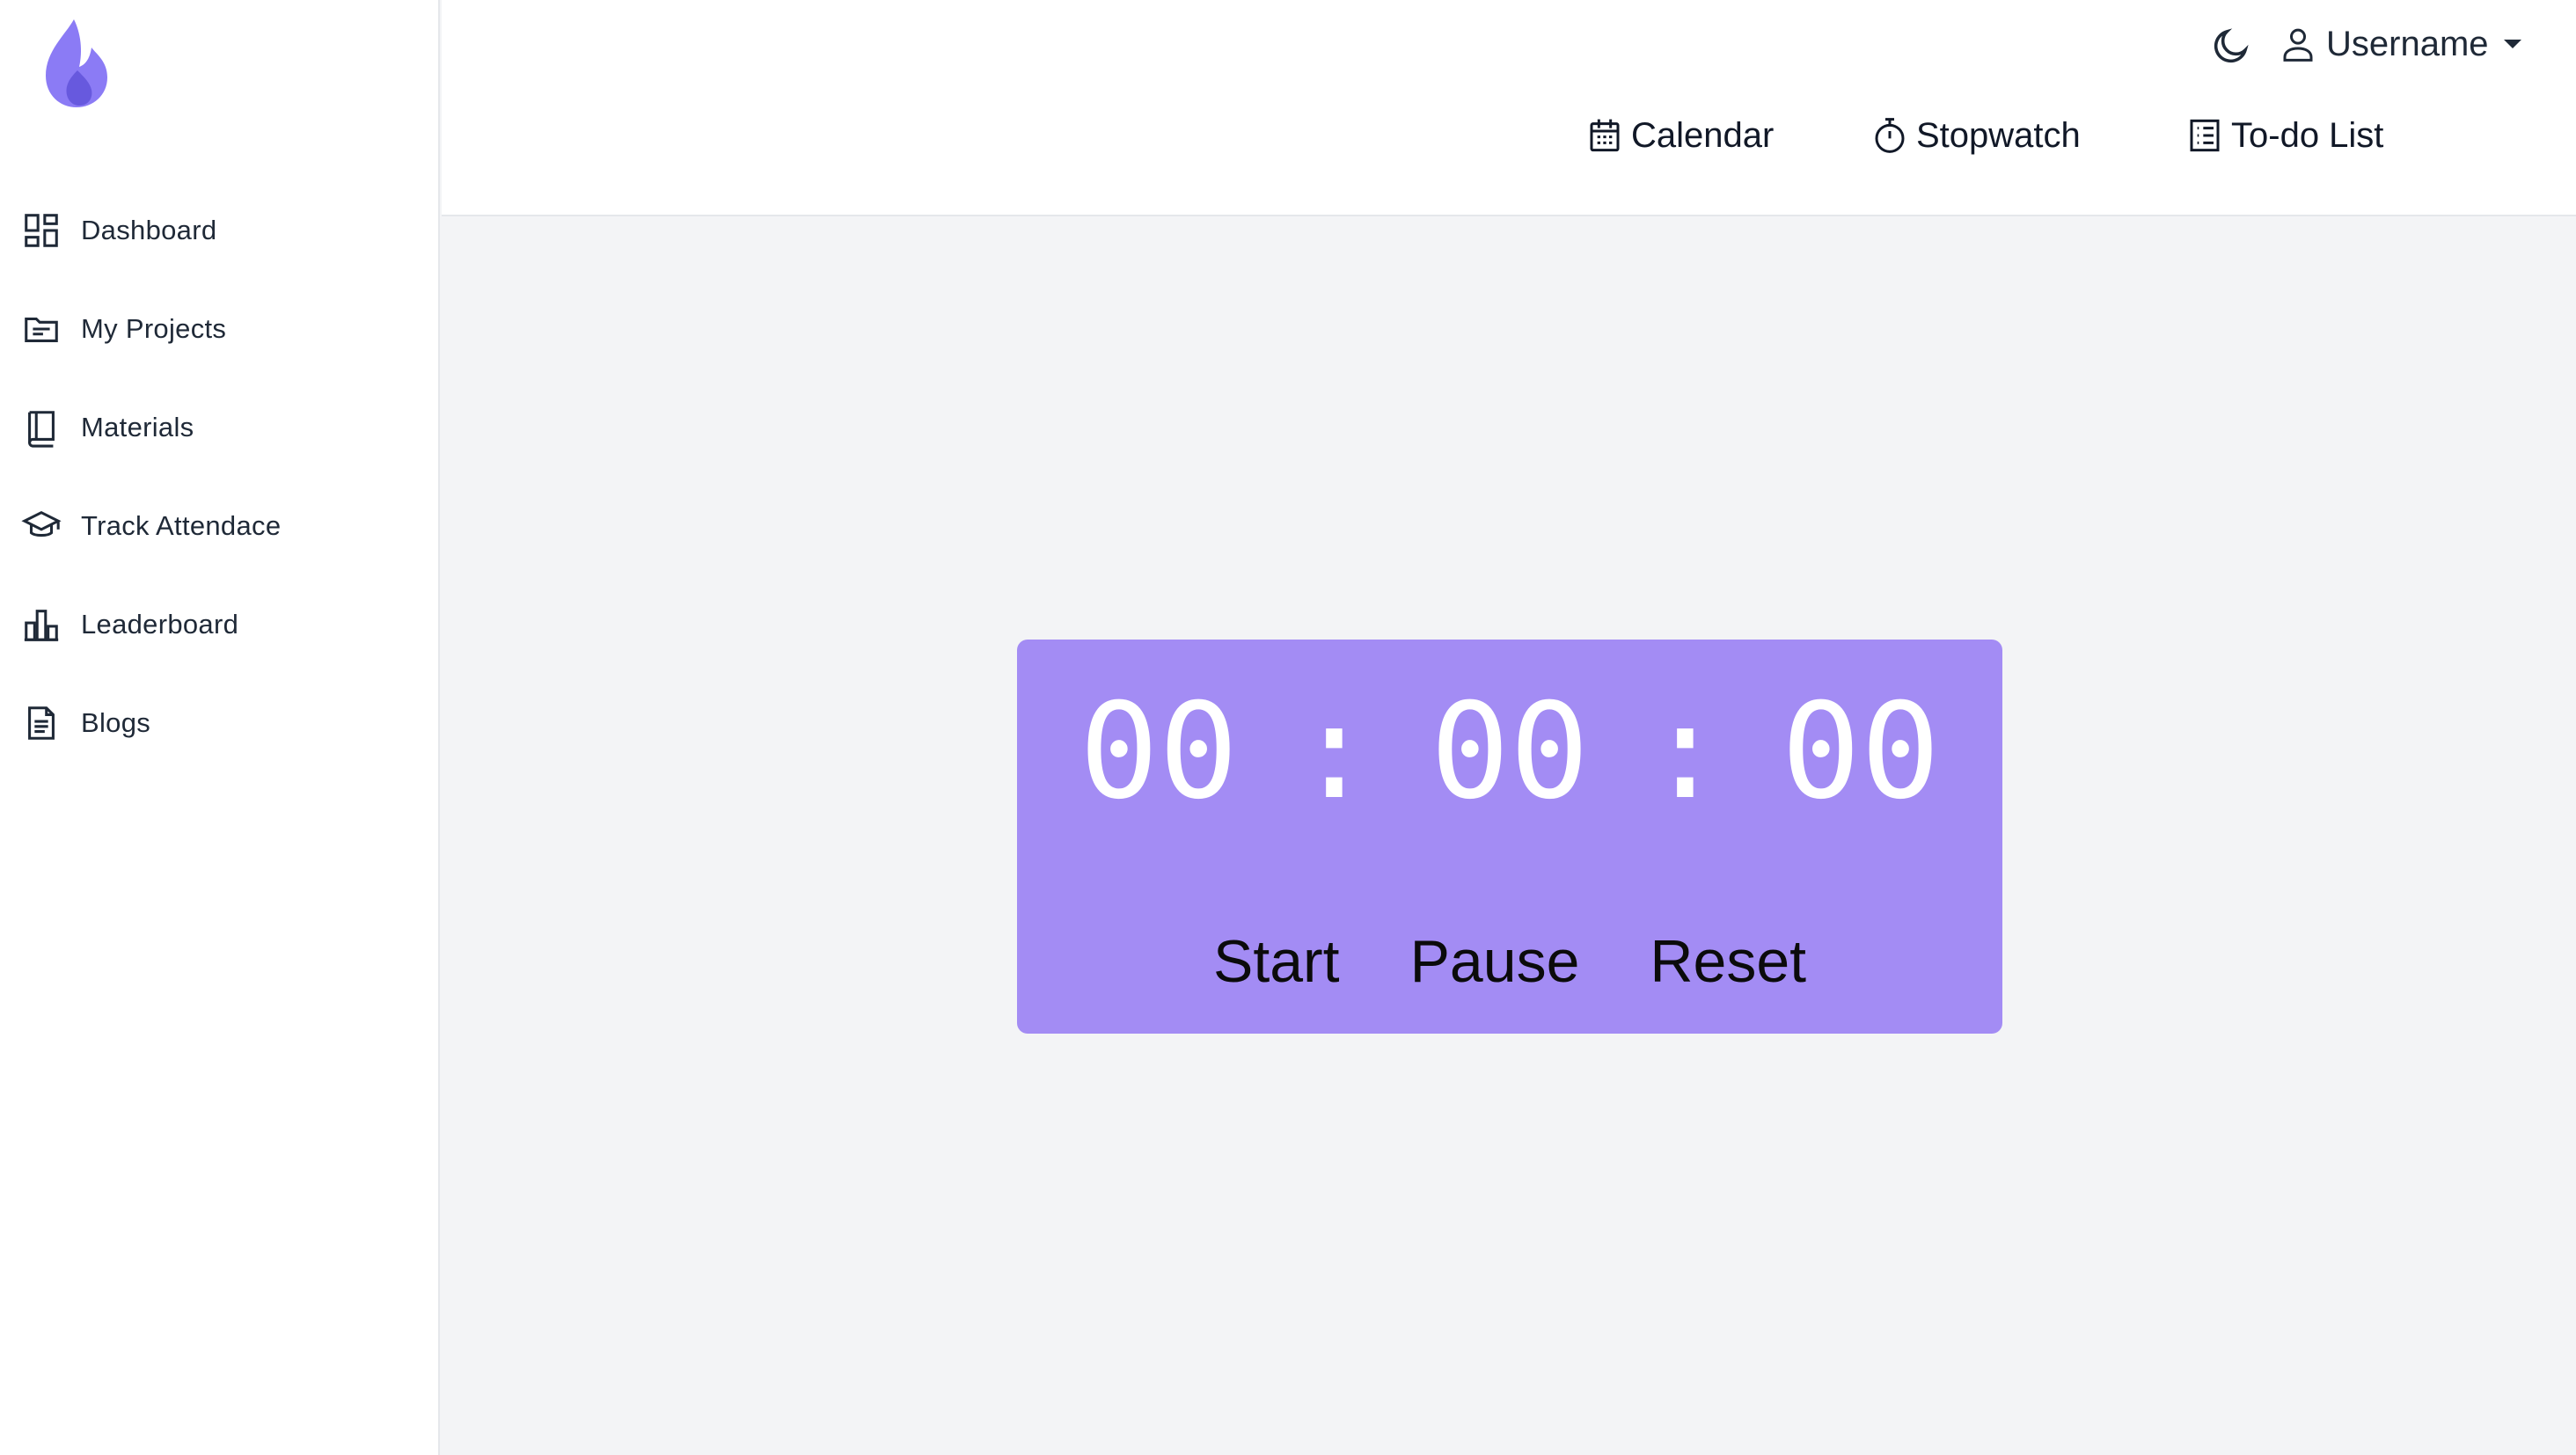 The image size is (2576, 1455). I want to click on moon-icon, so click(2231, 46).